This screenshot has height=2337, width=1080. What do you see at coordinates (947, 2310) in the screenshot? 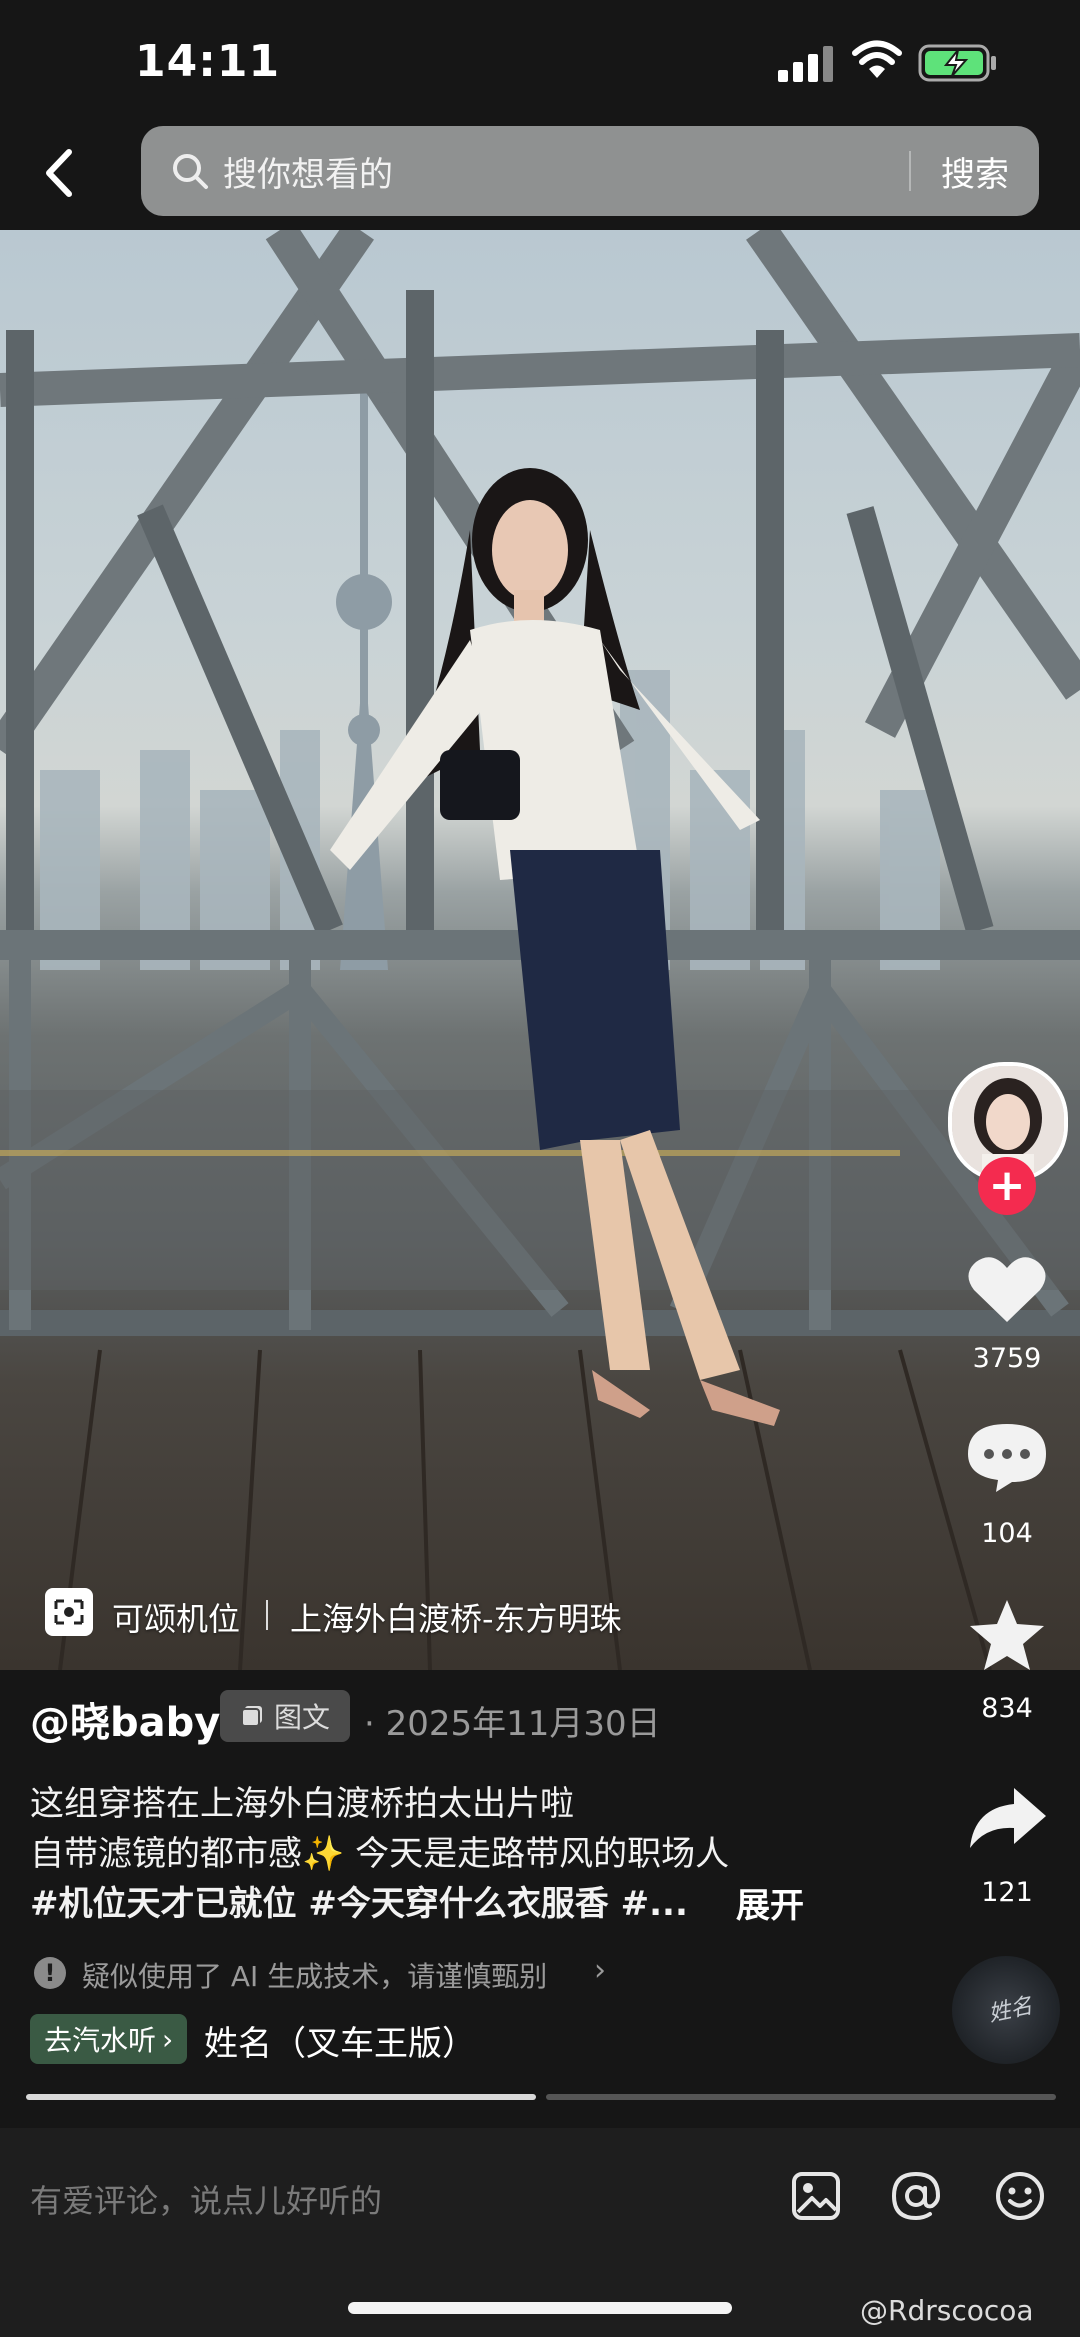
I see `watermark: @Rdrscocoa` at bounding box center [947, 2310].